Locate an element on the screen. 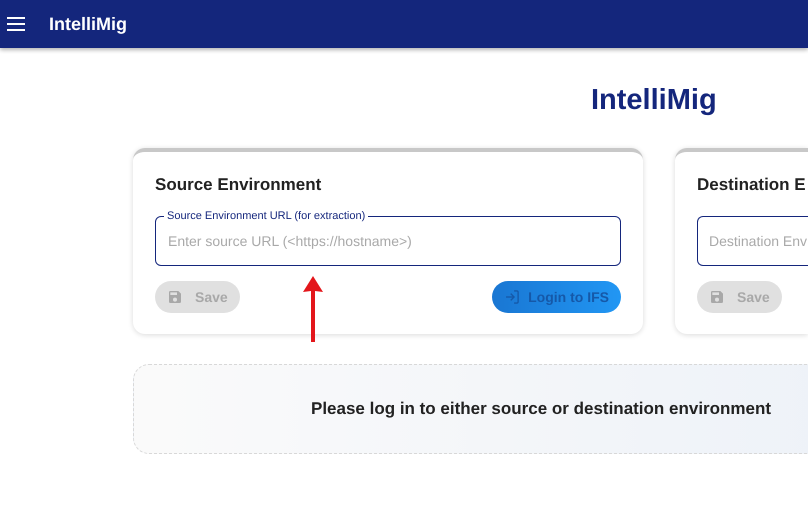 This screenshot has width=808, height=528. menu-icon is located at coordinates (16, 24).